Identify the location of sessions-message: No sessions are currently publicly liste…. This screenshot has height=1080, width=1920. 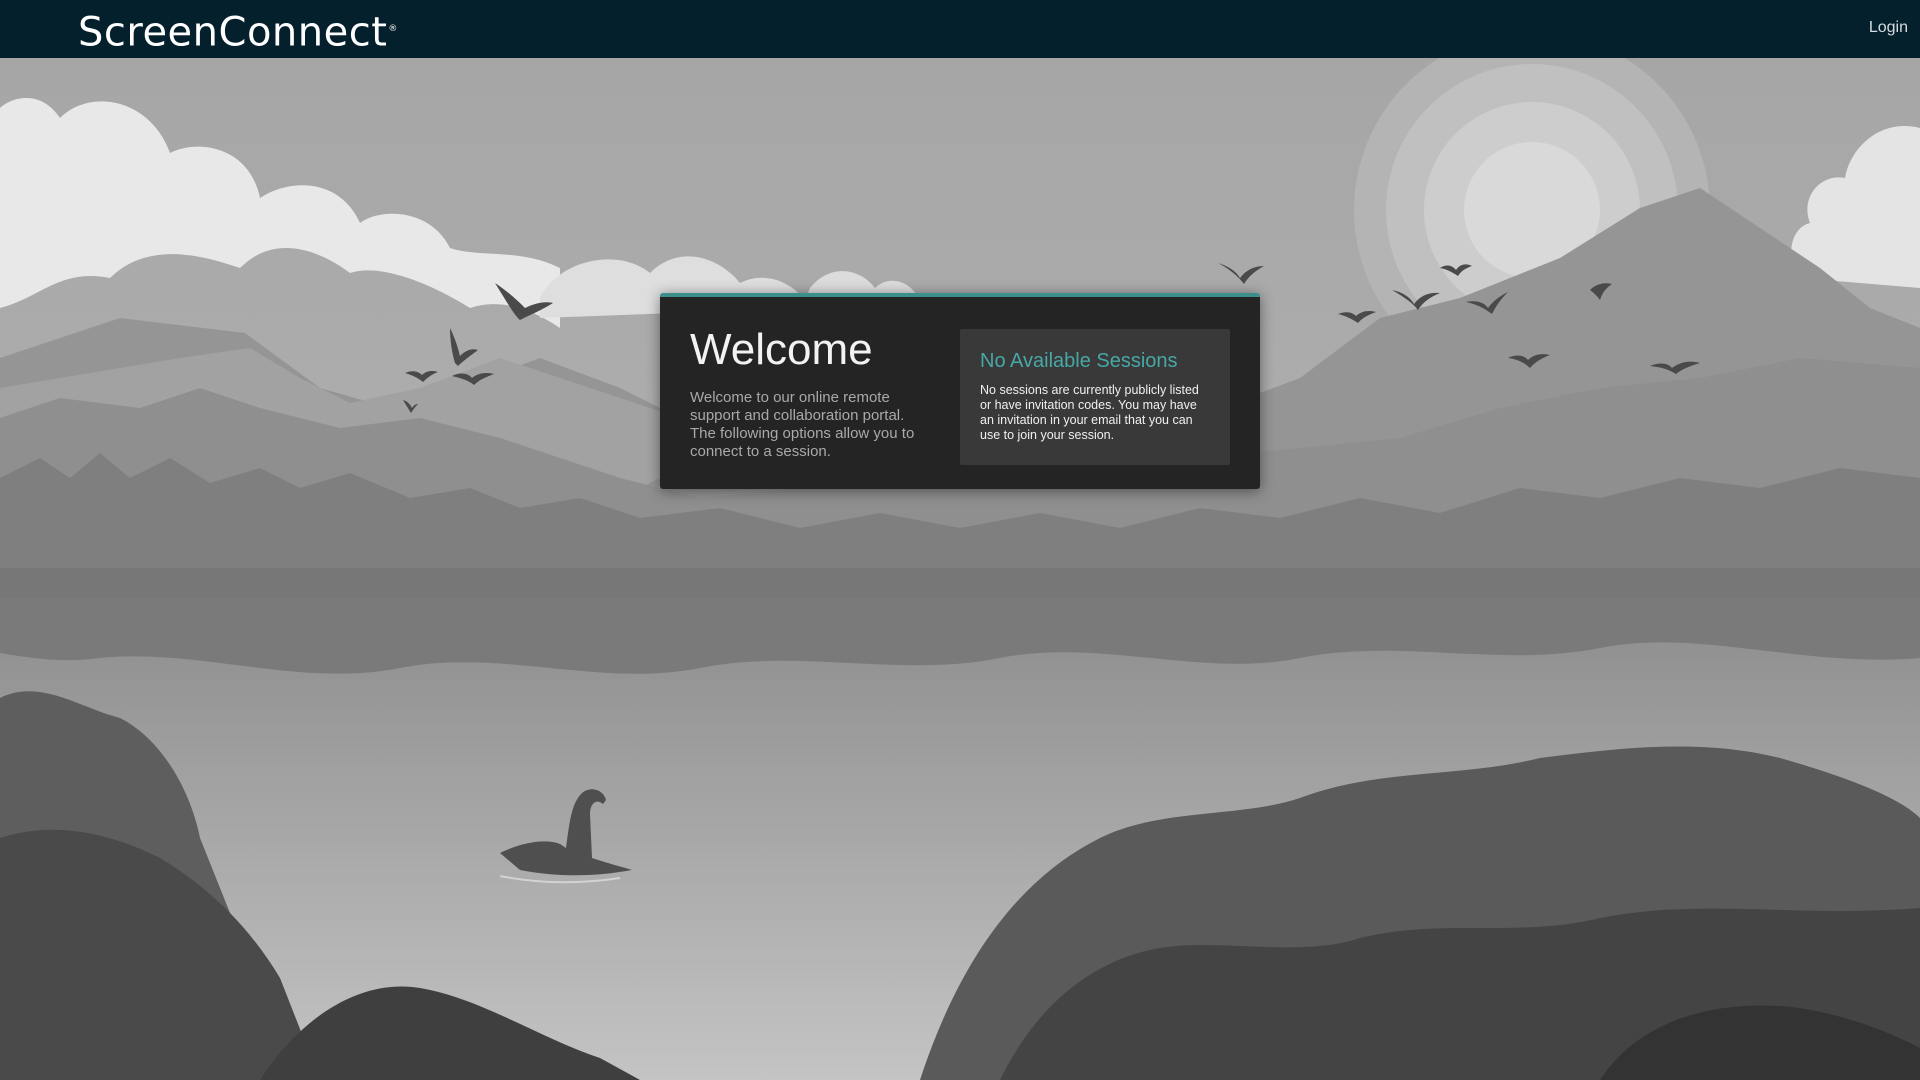
(1089, 412).